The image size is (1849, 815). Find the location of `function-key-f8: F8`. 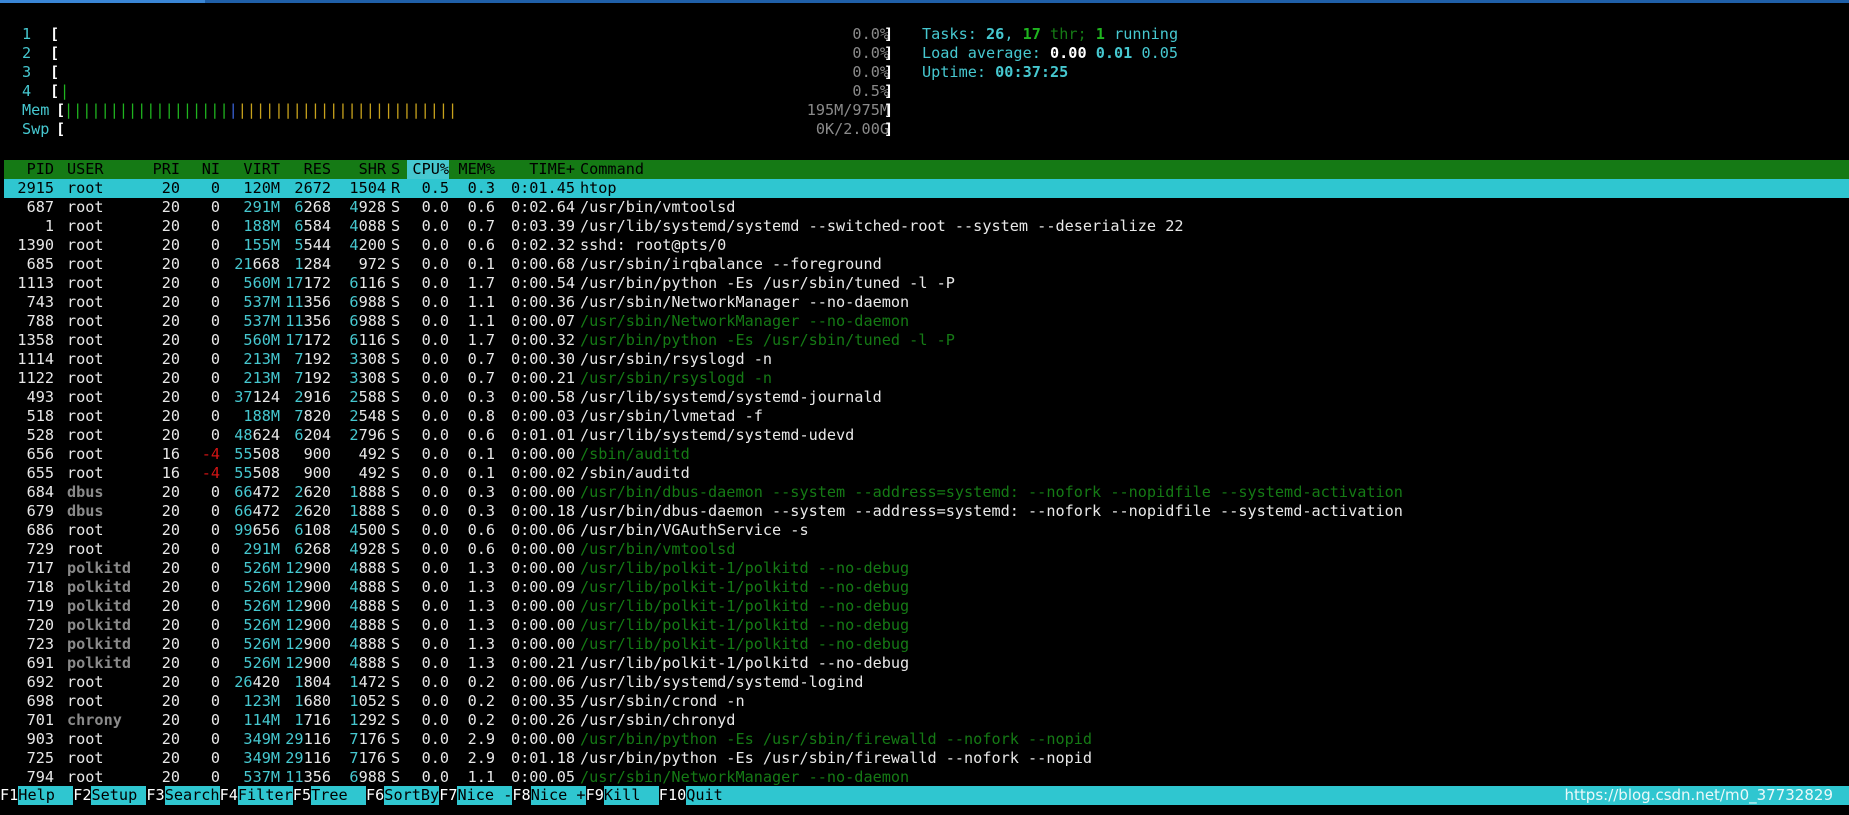

function-key-f8: F8 is located at coordinates (521, 795).